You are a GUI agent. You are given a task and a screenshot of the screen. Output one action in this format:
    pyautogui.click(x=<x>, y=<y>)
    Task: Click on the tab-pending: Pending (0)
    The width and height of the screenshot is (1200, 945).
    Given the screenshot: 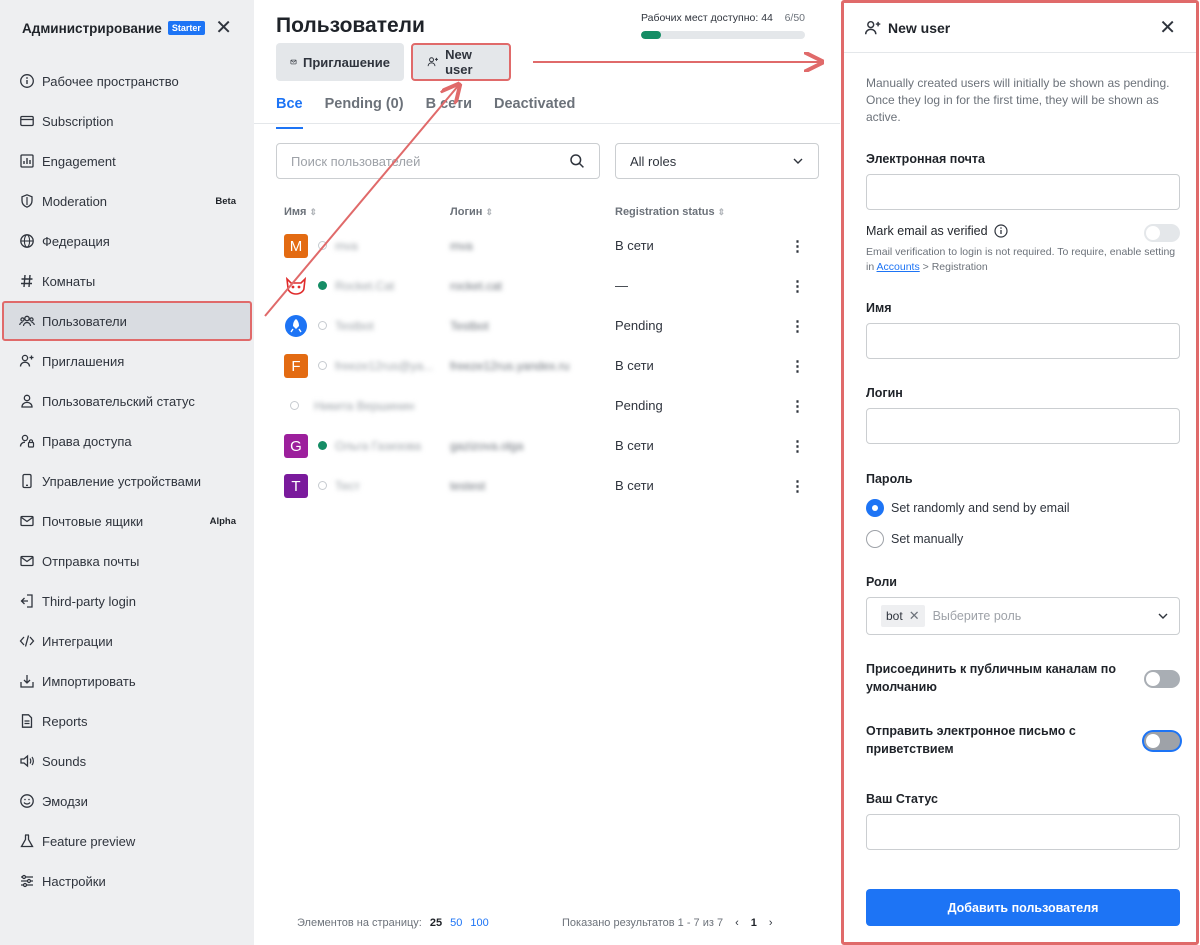 What is the action you would take?
    pyautogui.click(x=364, y=109)
    